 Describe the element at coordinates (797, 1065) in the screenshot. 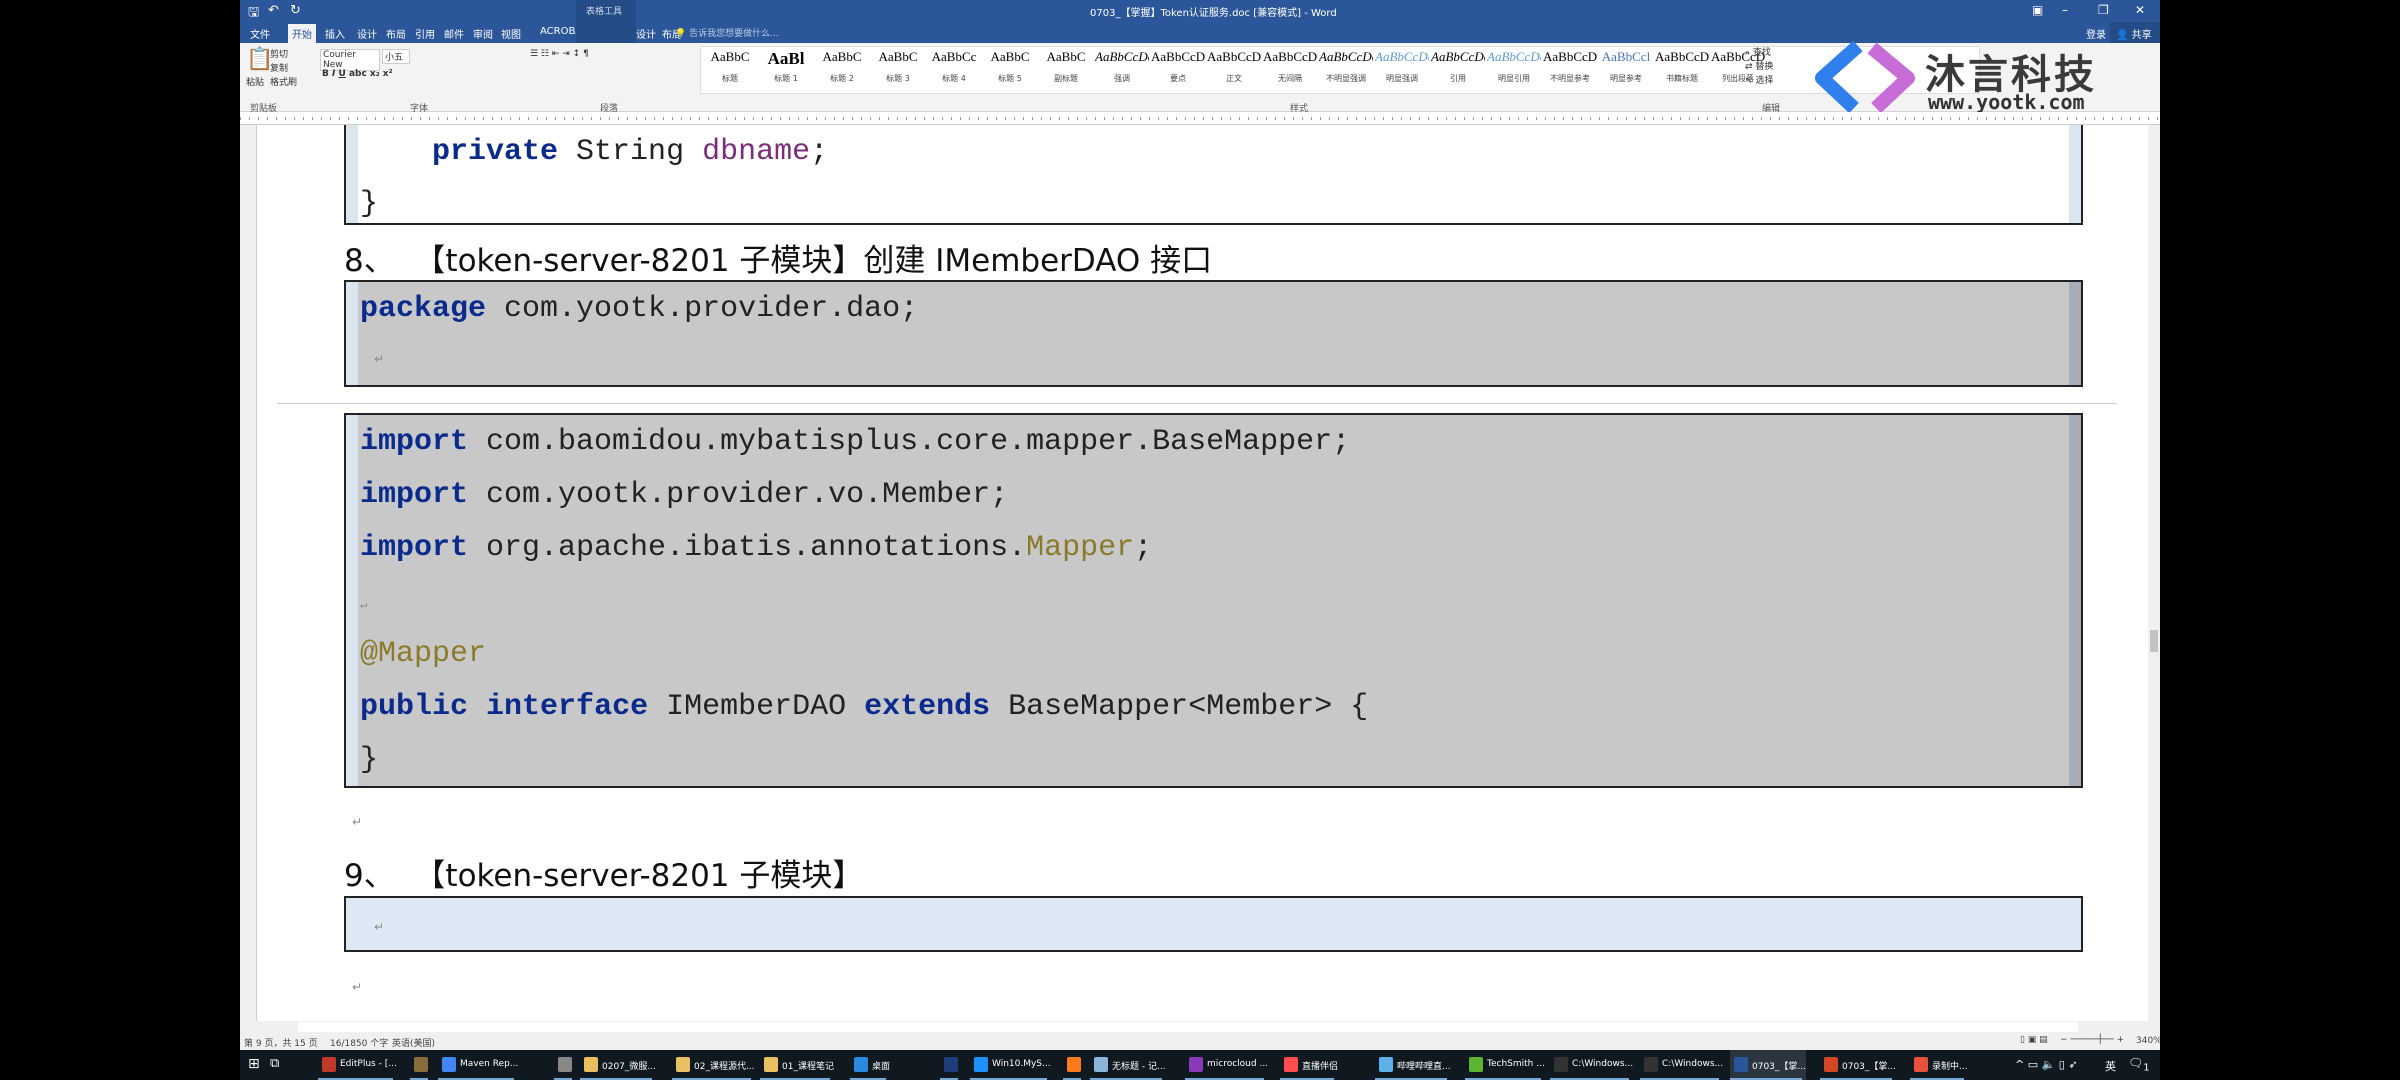

I see `taskbar-item: 01_课程笔记` at that location.